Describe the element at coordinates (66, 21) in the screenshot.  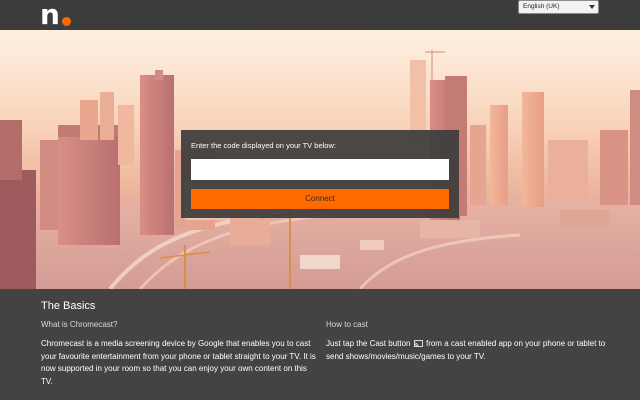
I see `logo-dot-icon` at that location.